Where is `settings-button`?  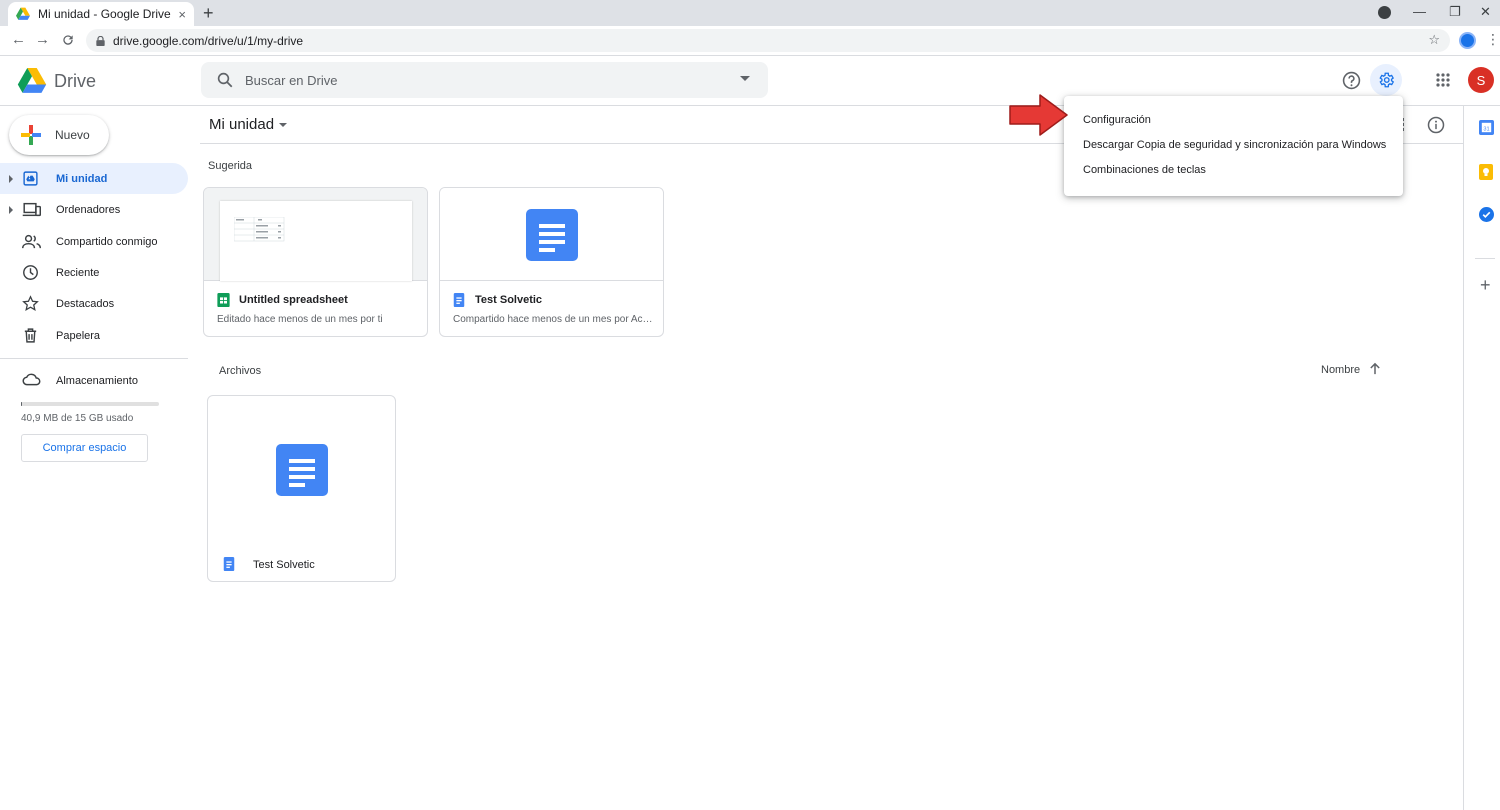 settings-button is located at coordinates (1386, 80).